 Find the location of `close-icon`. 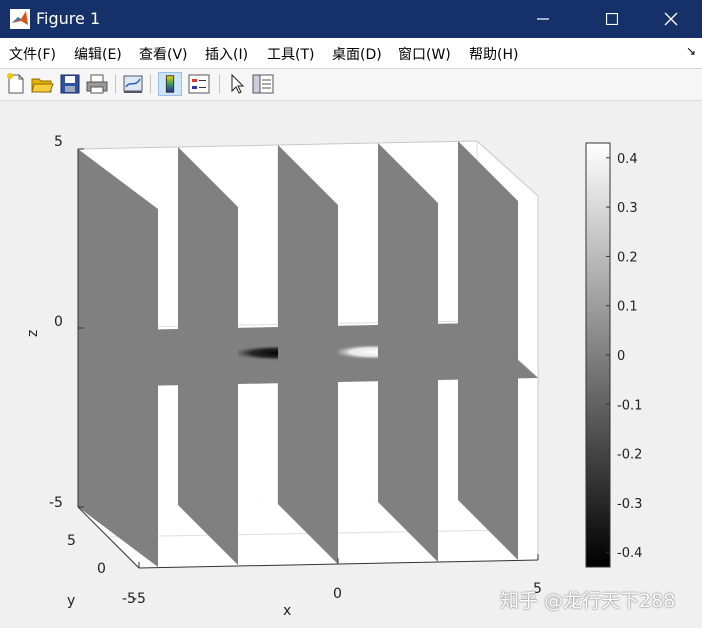

close-icon is located at coordinates (671, 19).